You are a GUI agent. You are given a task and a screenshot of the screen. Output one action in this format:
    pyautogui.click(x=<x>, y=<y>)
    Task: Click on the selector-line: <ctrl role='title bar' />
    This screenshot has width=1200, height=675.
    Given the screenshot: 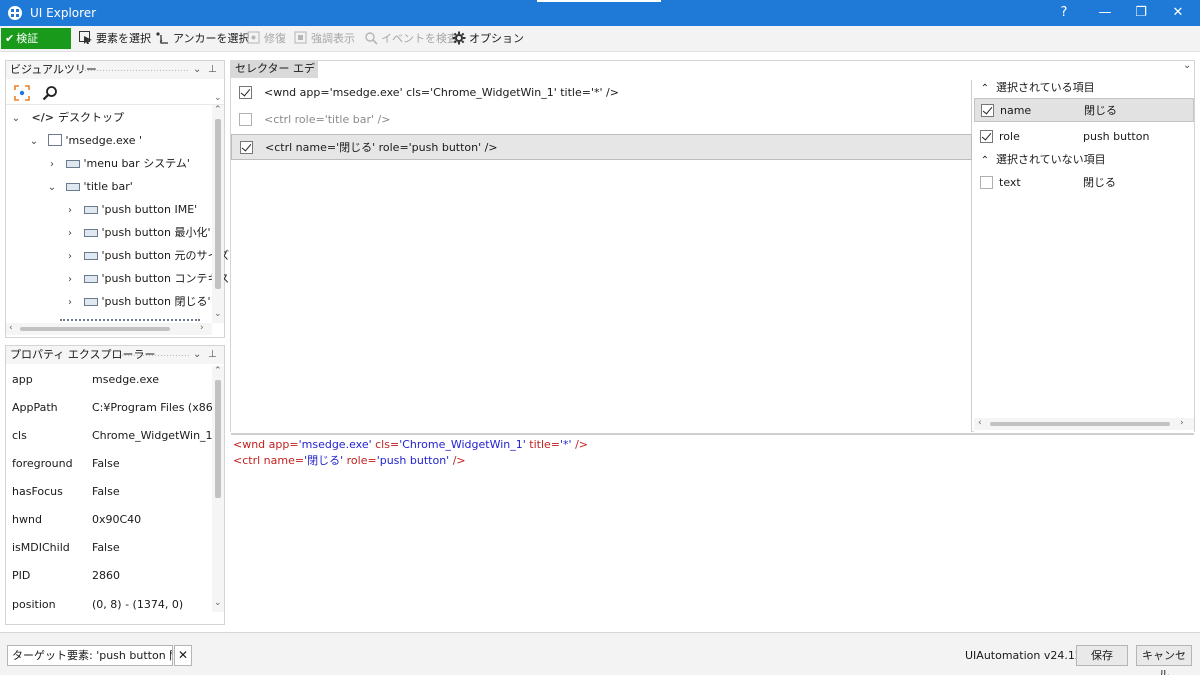 What is the action you would take?
    pyautogui.click(x=601, y=120)
    